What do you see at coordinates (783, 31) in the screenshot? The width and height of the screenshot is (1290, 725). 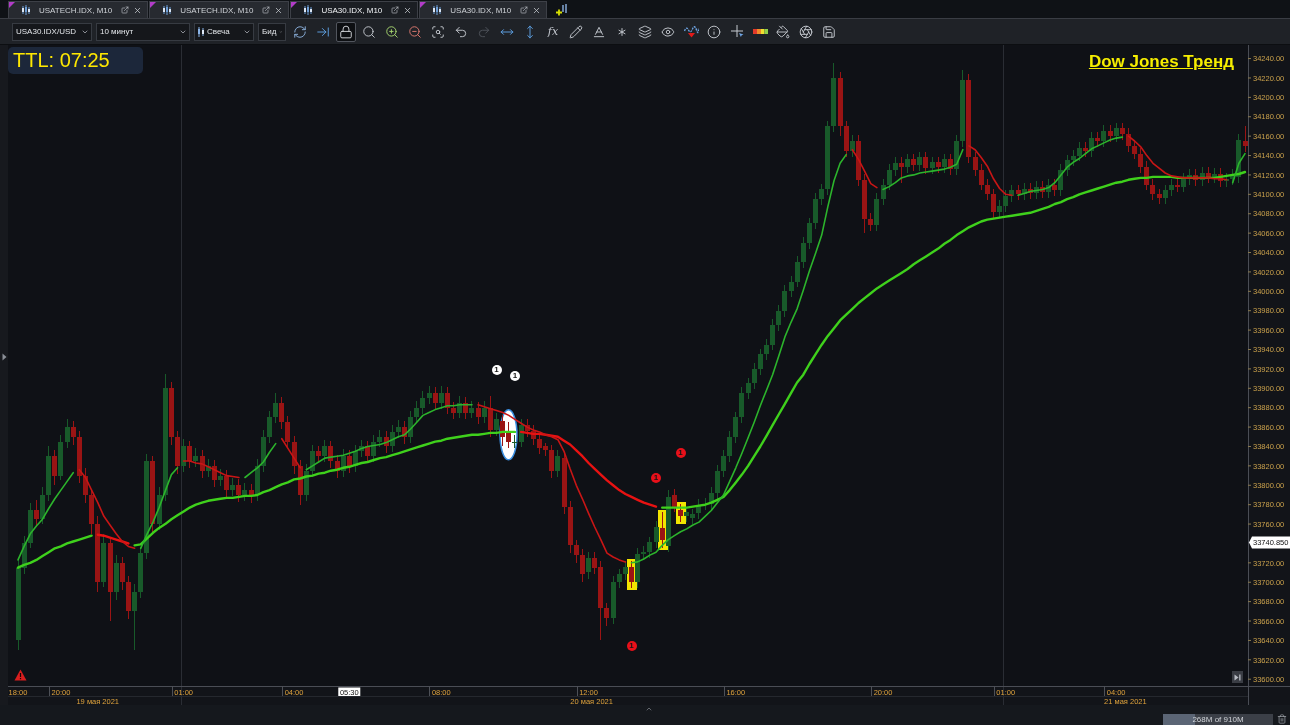 I see `paint-bucket-icon` at bounding box center [783, 31].